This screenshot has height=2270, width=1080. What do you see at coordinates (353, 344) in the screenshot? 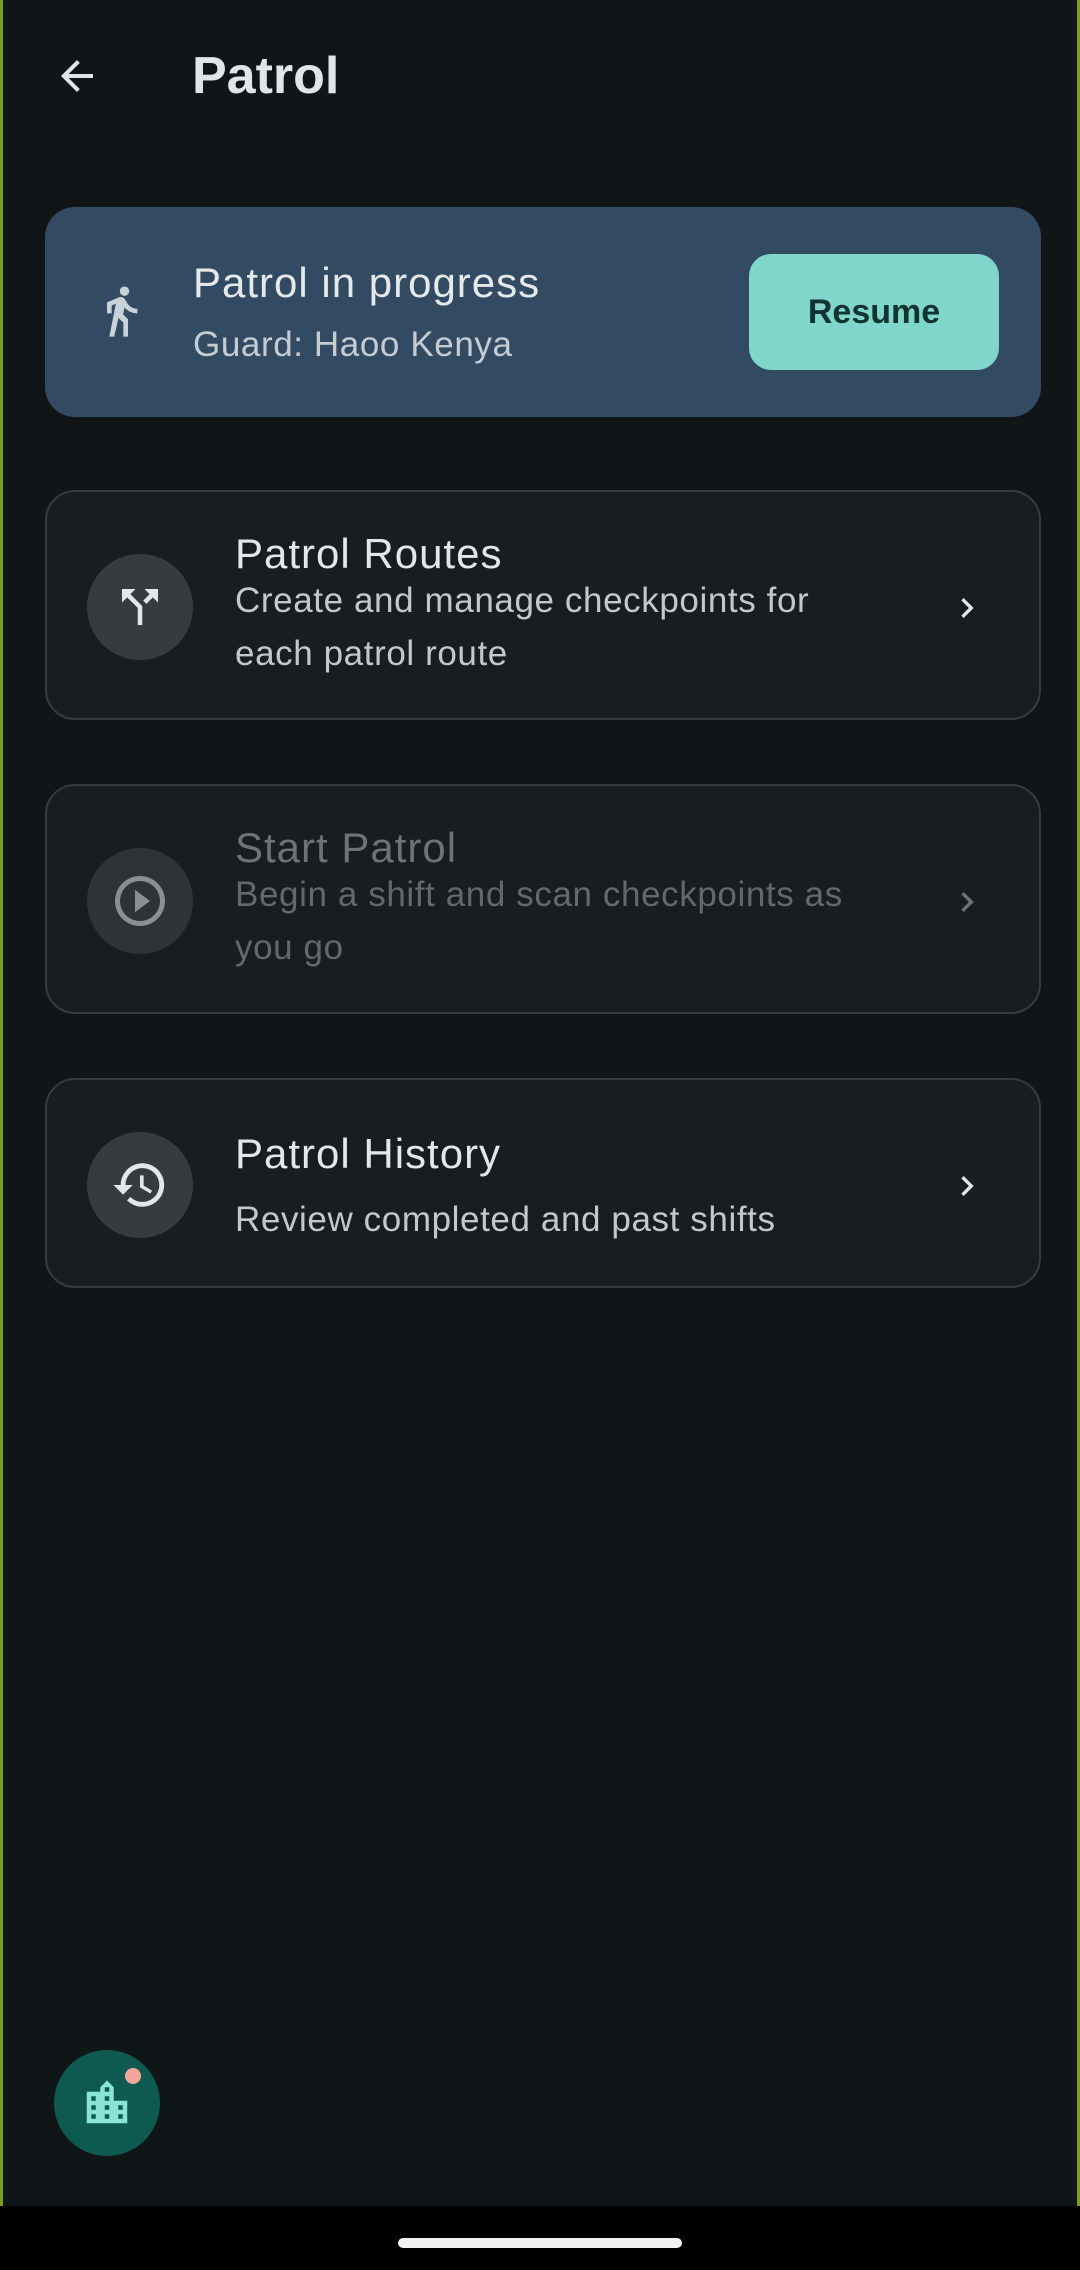
I see `banner-guard-name: Guard: Haoo Kenya` at bounding box center [353, 344].